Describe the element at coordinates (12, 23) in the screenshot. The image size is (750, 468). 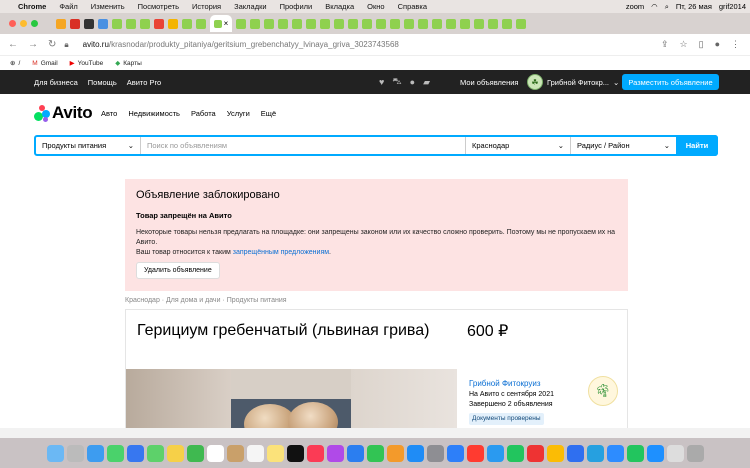
I see `close-window-icon` at that location.